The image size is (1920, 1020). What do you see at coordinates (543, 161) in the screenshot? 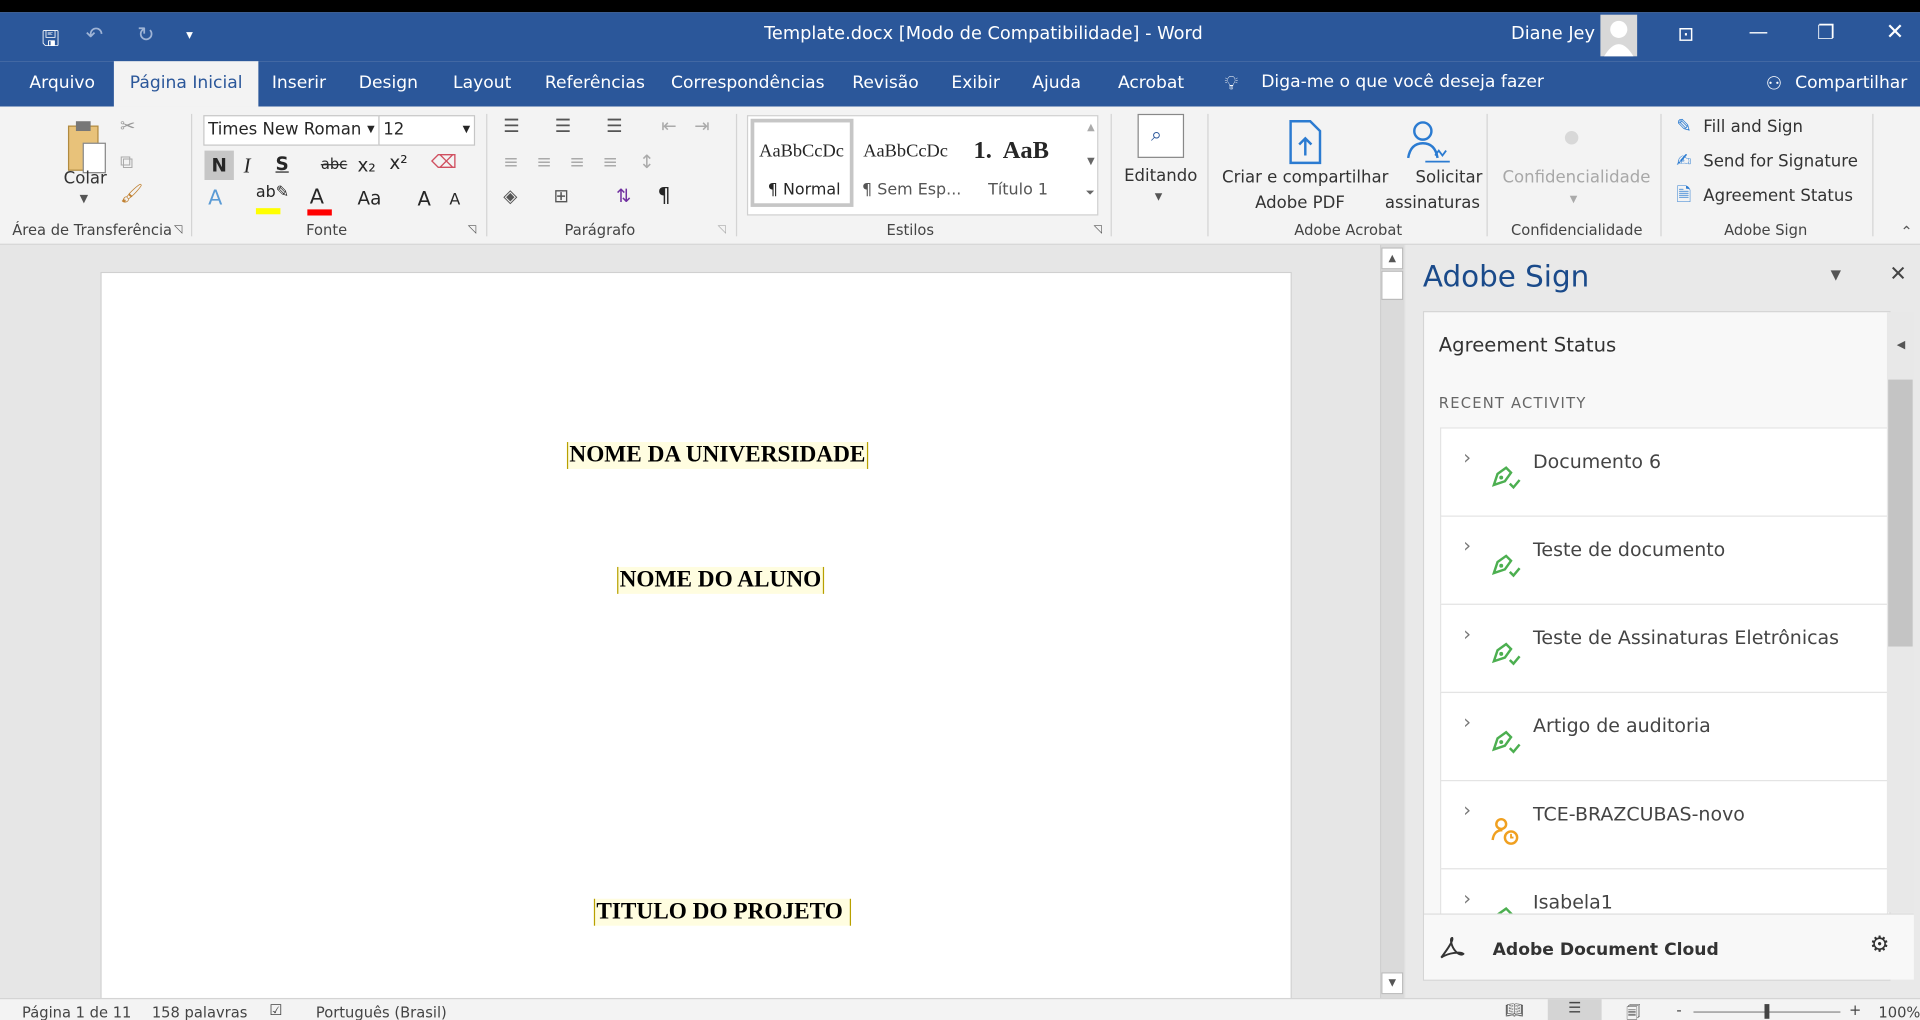
I see `align-center-icon: ≡` at bounding box center [543, 161].